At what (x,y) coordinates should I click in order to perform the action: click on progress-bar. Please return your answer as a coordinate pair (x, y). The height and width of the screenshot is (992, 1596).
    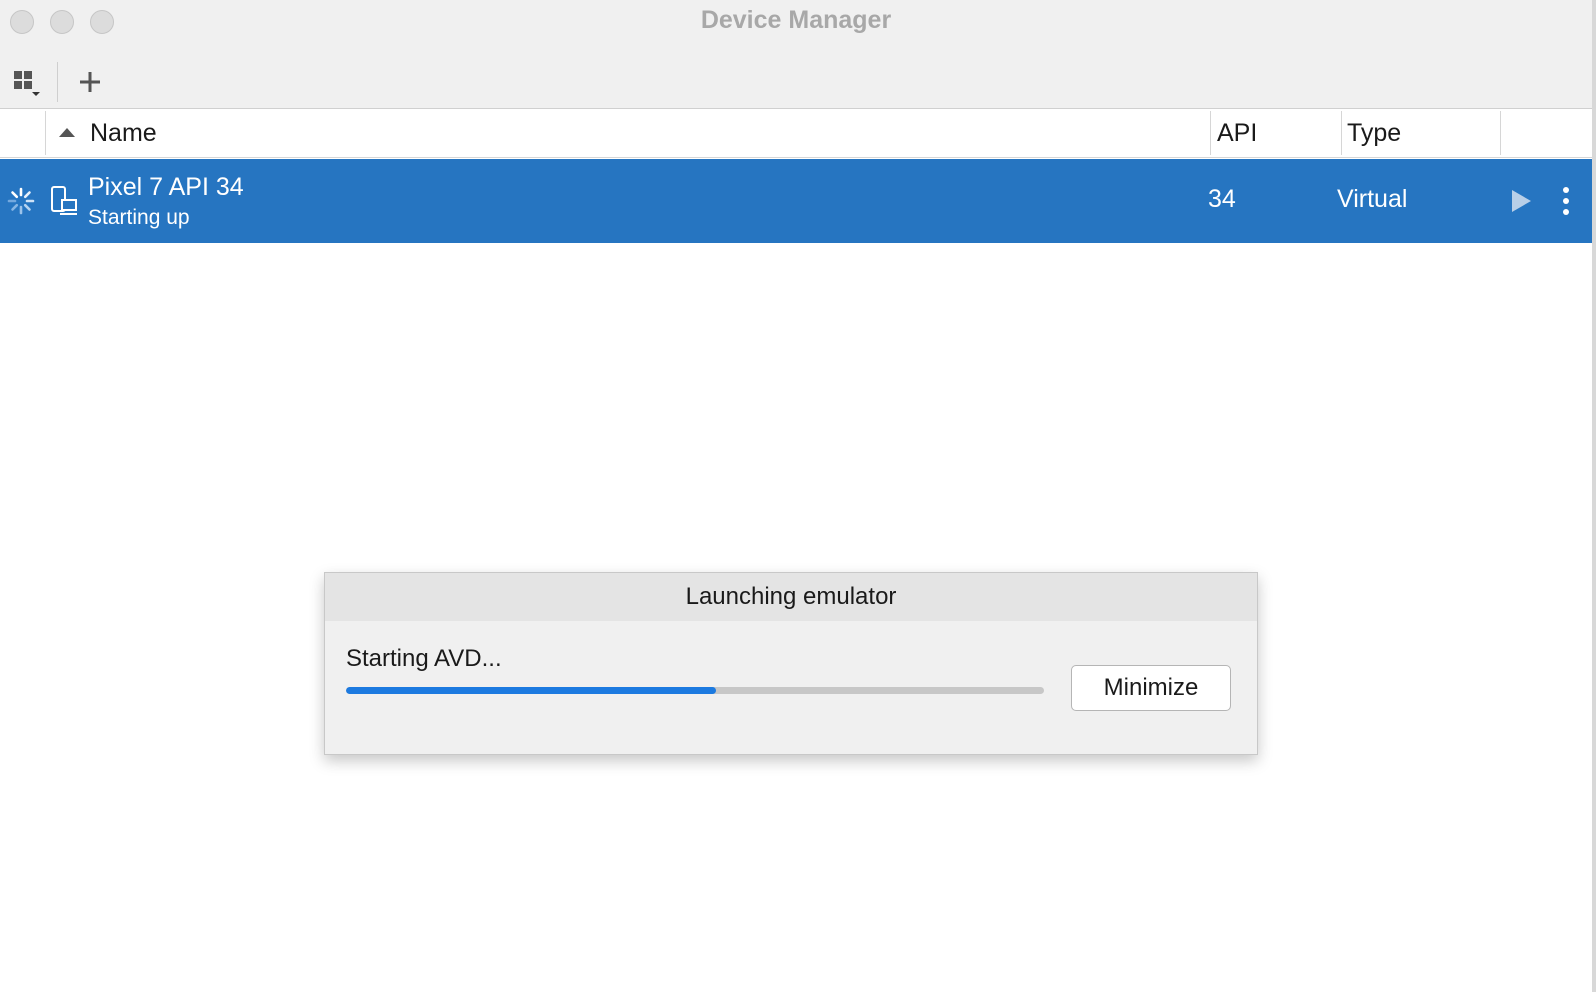
    Looking at the image, I should click on (695, 690).